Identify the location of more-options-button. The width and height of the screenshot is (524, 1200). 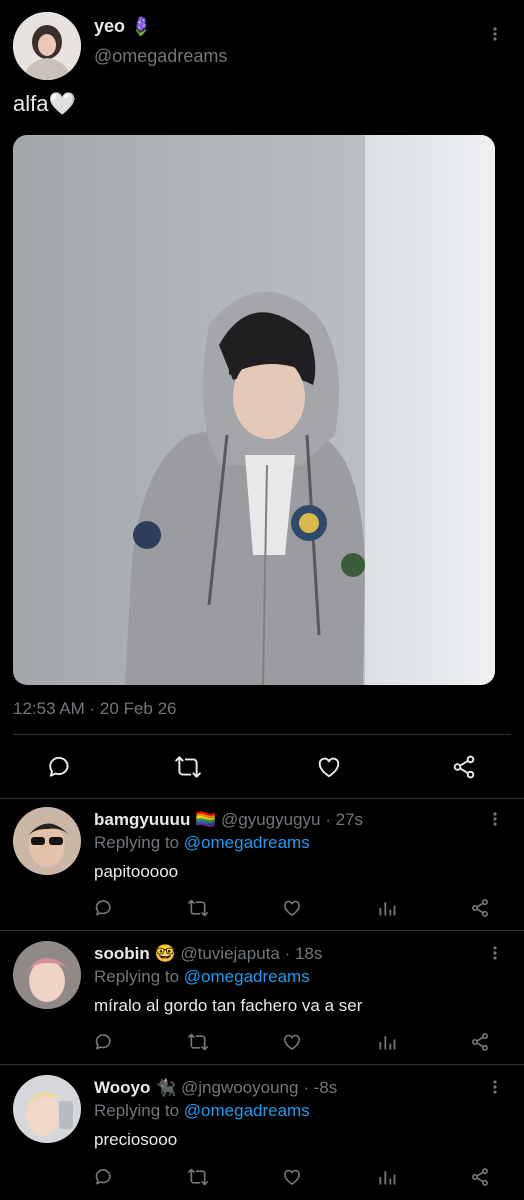
(495, 34).